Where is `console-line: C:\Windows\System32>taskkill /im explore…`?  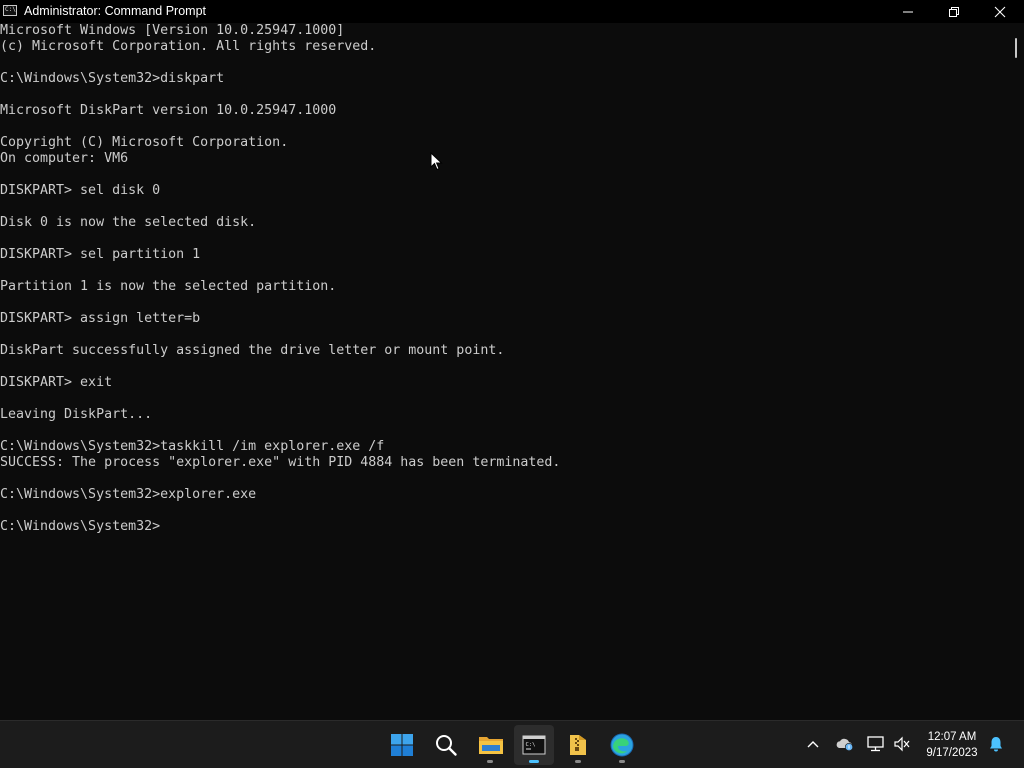
console-line: C:\Windows\System32>taskkill /im explore… is located at coordinates (192, 446).